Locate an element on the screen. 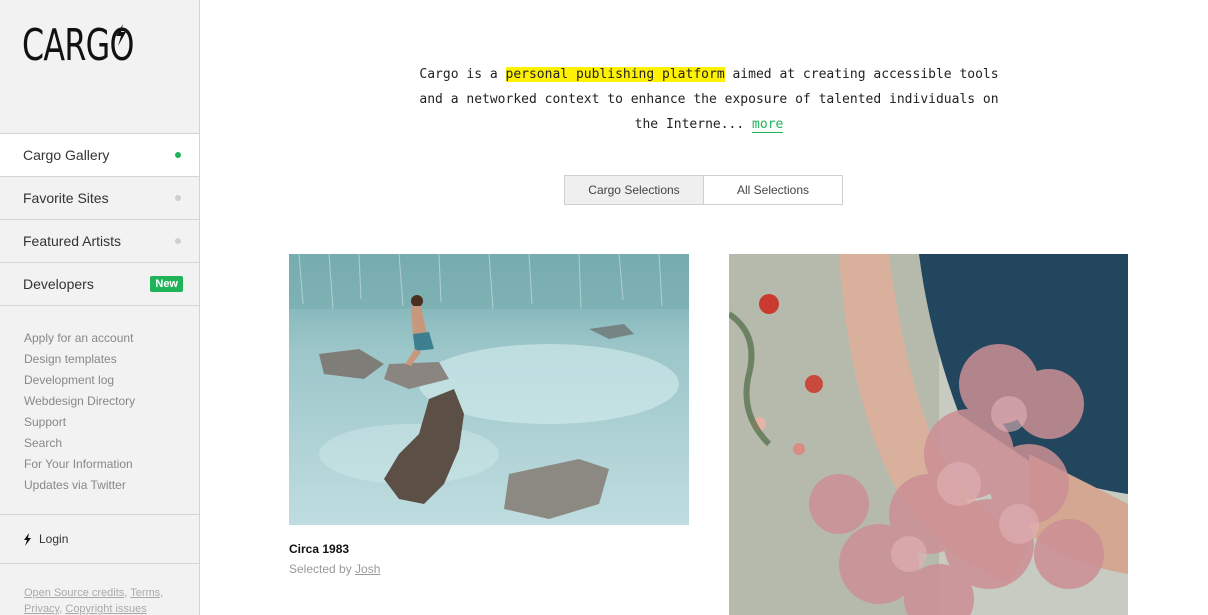  intro-highlight: personal publishing platform is located at coordinates (615, 74).